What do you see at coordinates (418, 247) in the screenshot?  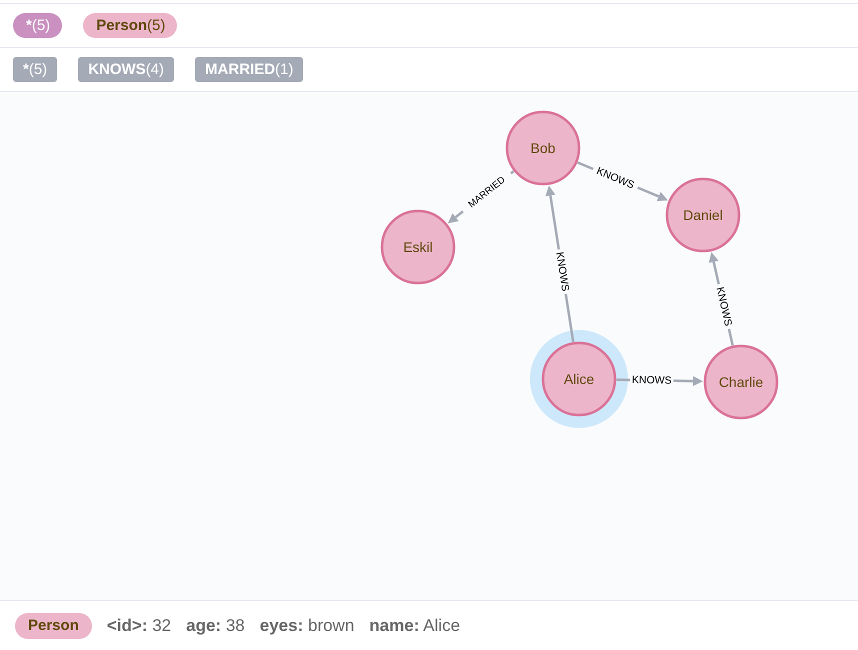 I see `graph-node: Eskil` at bounding box center [418, 247].